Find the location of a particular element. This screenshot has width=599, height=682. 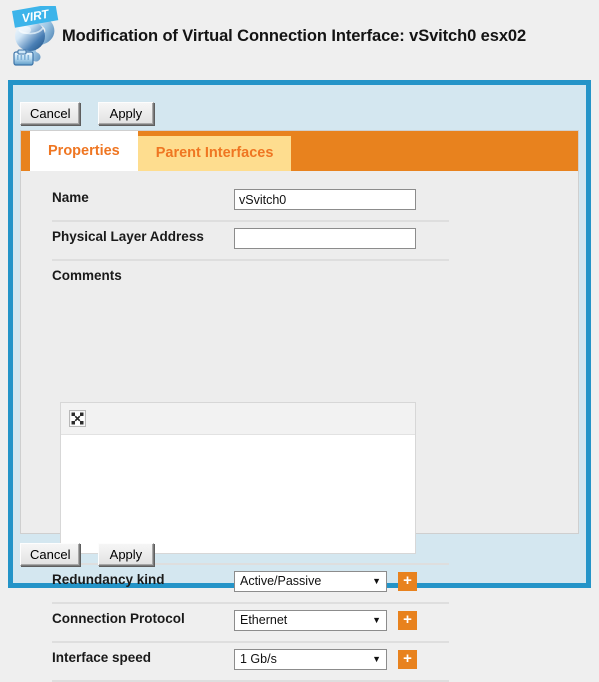

label-interface-speed: Interface speed is located at coordinates (102, 657).